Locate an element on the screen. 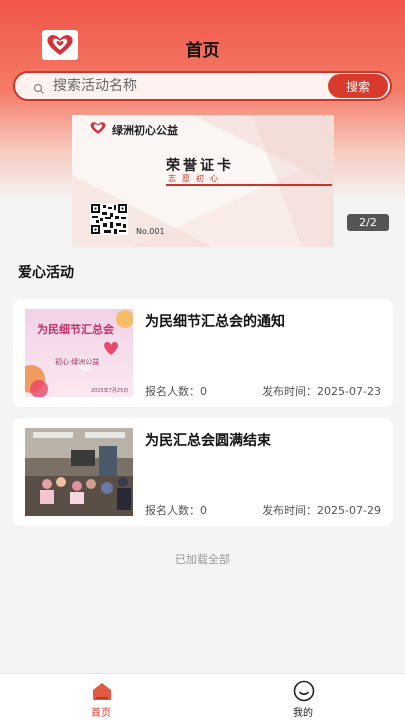 Image resolution: width=405 pixels, height=720 pixels. thumbnail-title: 为民细节汇总会 is located at coordinates (75, 329).